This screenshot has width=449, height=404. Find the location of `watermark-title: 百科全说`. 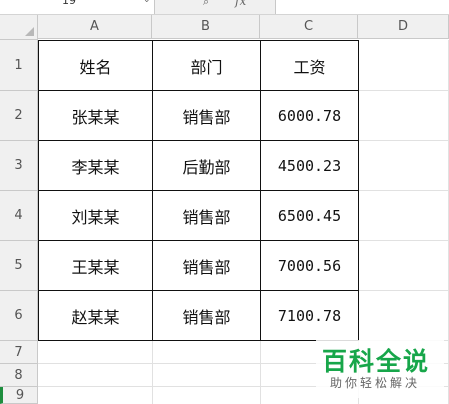

watermark-title: 百科全说 is located at coordinates (376, 361).